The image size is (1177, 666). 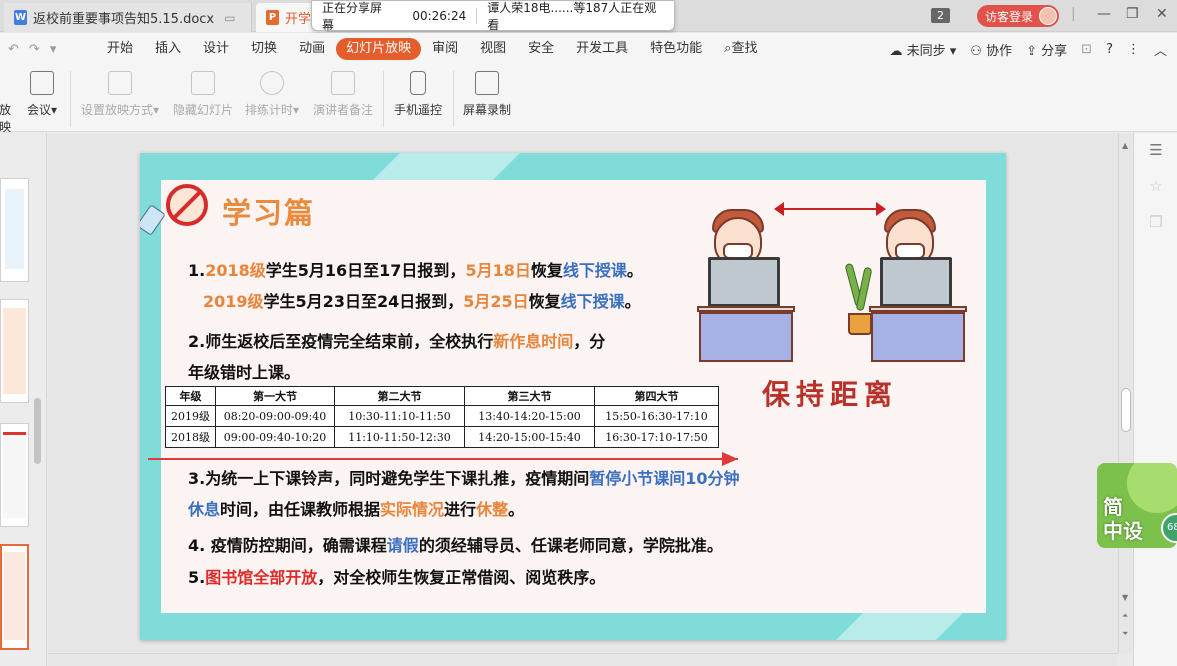 What do you see at coordinates (439, 15) in the screenshot?
I see `share-timer: 00:26:24` at bounding box center [439, 15].